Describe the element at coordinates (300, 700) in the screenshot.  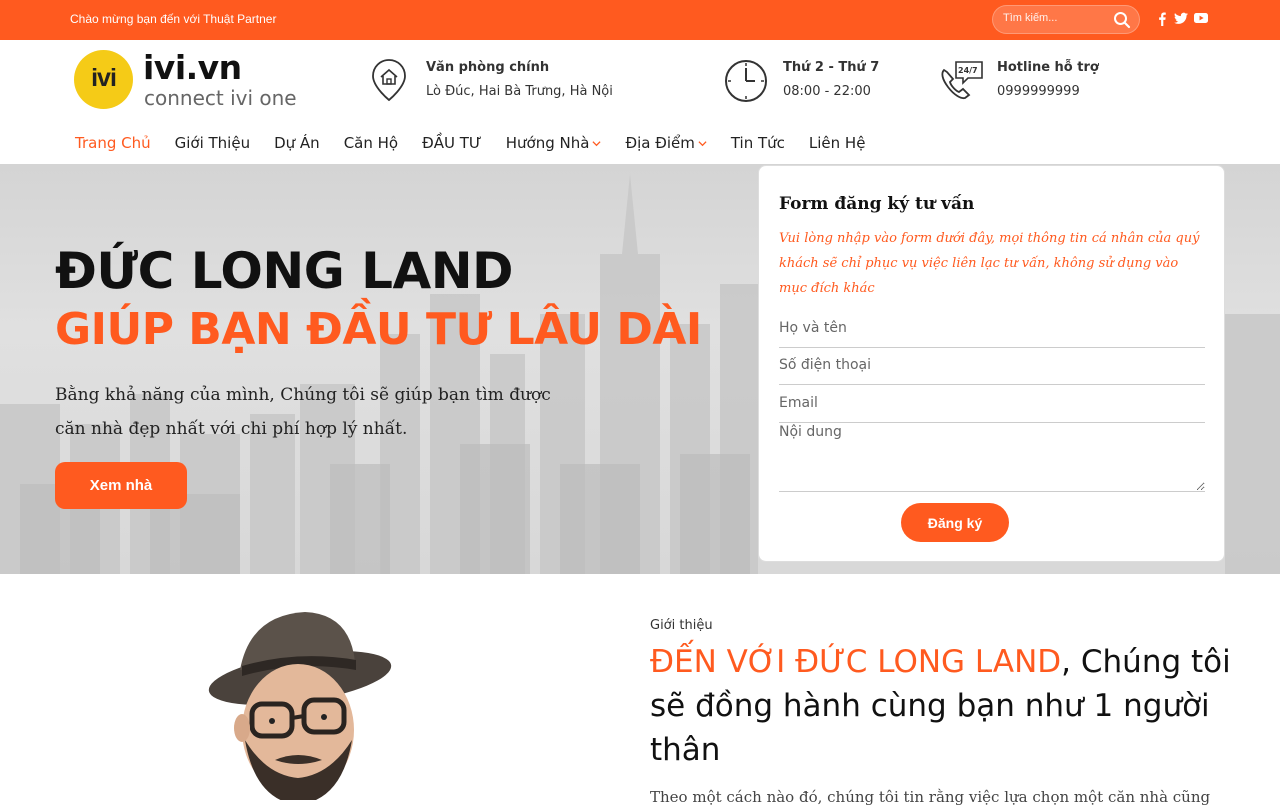
I see `about-person-photo` at that location.